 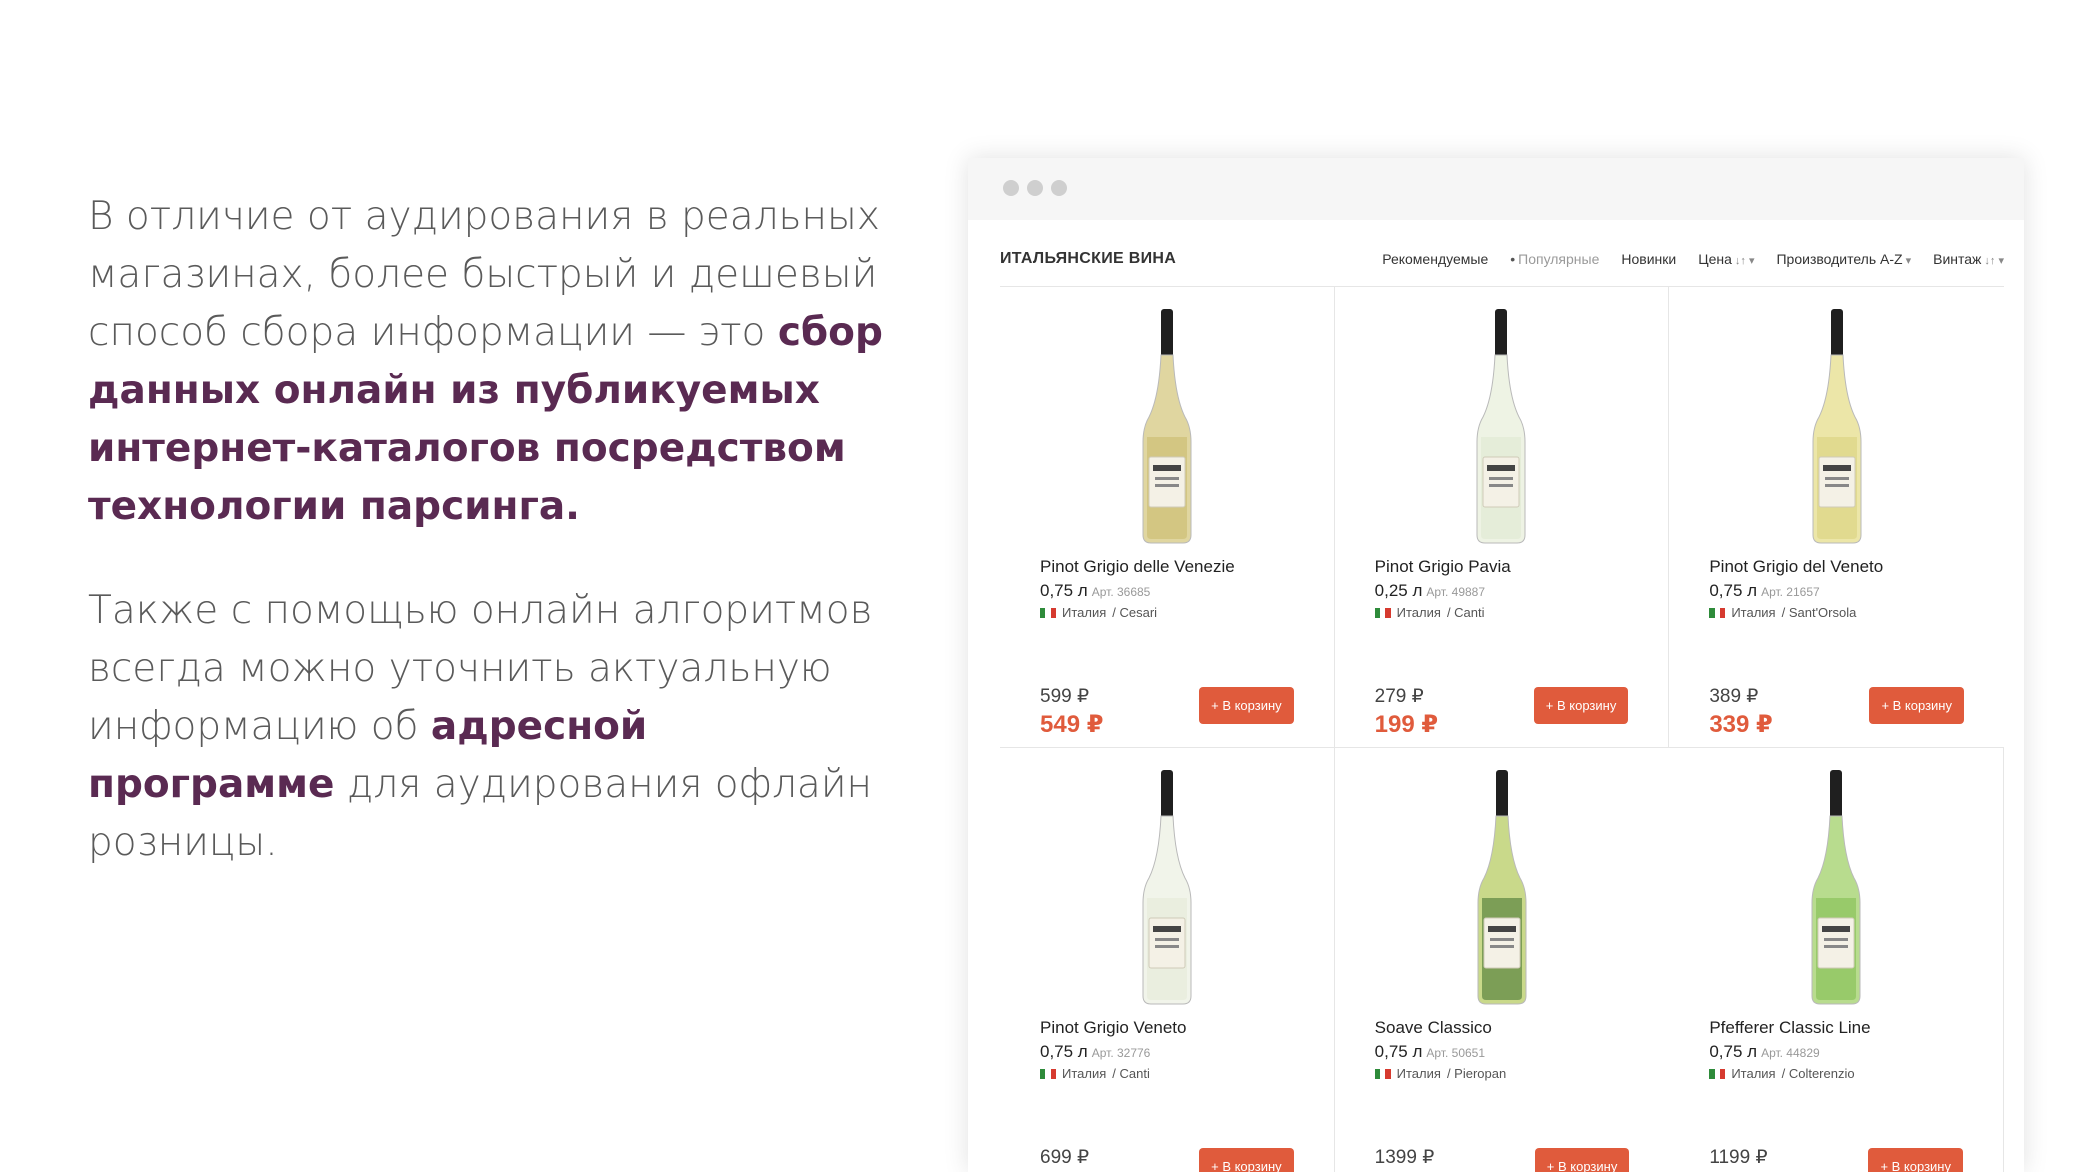 What do you see at coordinates (1836, 712) in the screenshot?
I see `price-block: 389 ₽ 339 ₽ + В корзину` at bounding box center [1836, 712].